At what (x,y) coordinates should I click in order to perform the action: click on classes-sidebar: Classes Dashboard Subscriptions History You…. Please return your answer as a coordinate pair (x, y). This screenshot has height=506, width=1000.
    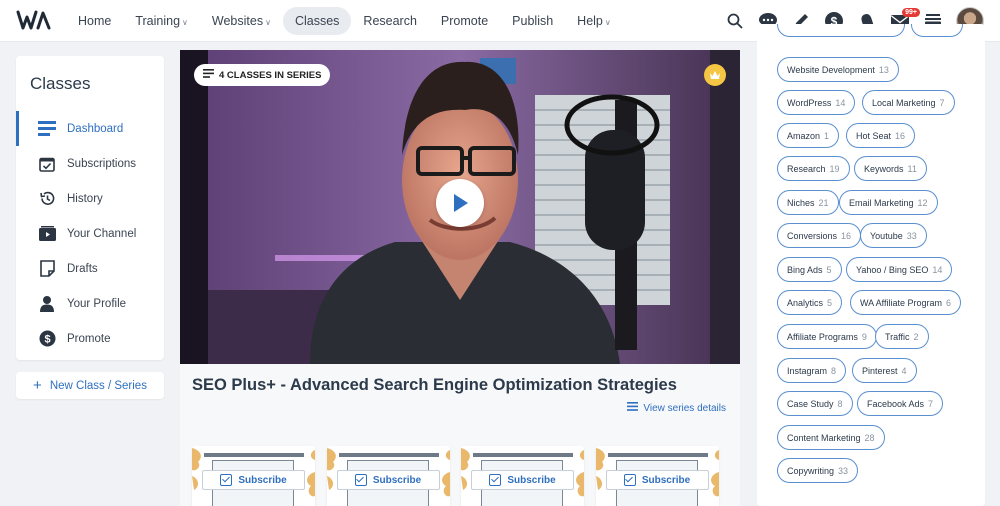
    Looking at the image, I should click on (90, 208).